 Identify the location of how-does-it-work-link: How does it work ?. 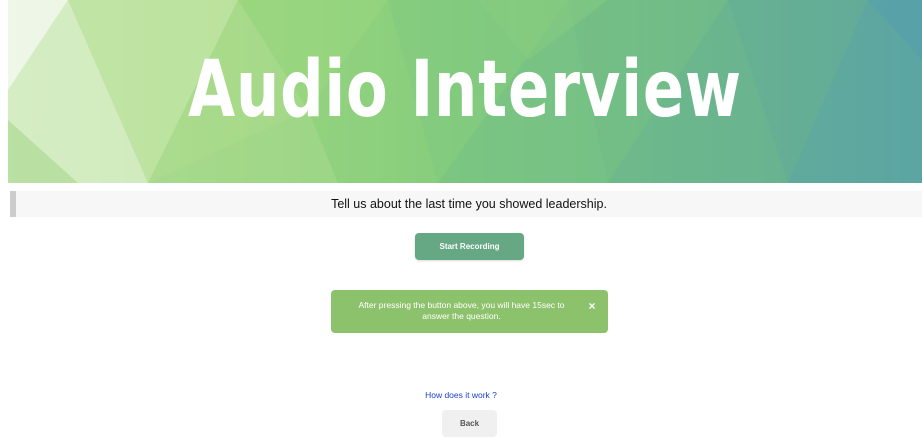
(461, 395).